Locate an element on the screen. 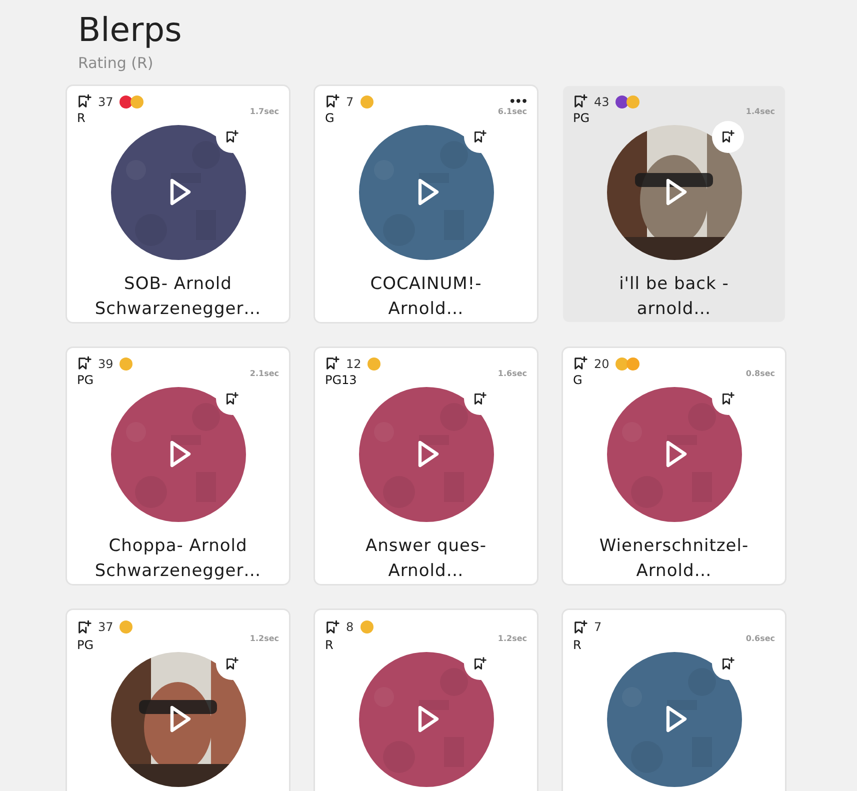 Image resolution: width=857 pixels, height=791 pixels. sound-card: 7 R 0.6sec is located at coordinates (674, 700).